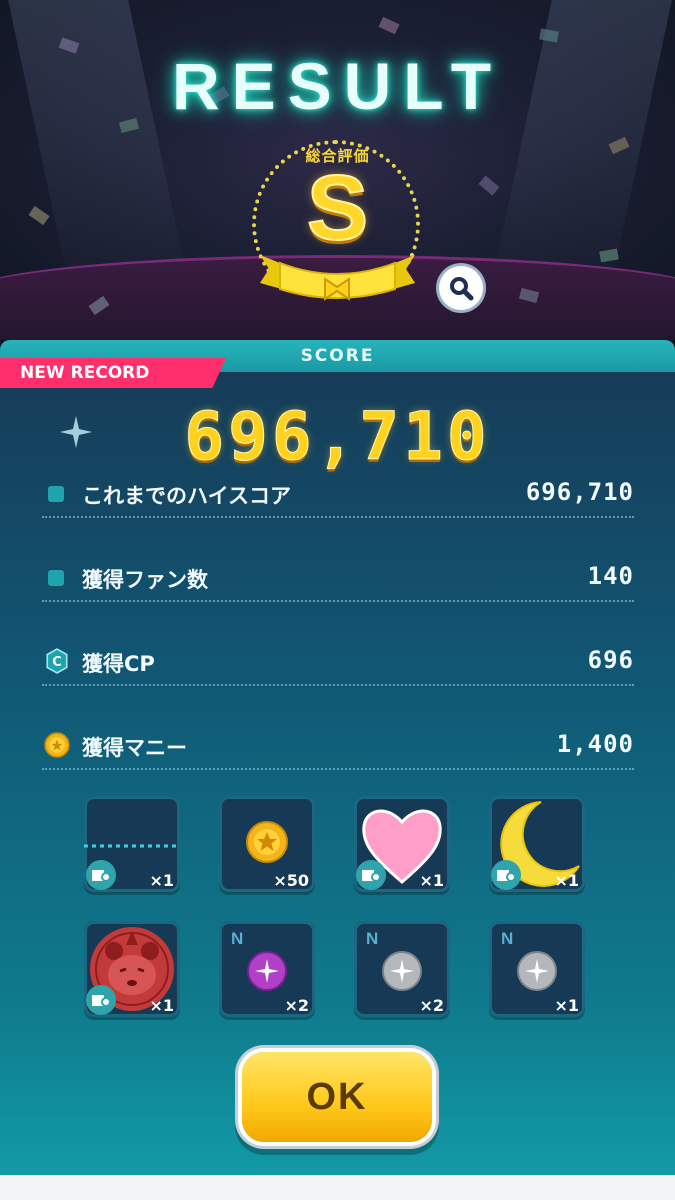 This screenshot has height=1200, width=675. What do you see at coordinates (57, 745) in the screenshot?
I see `money-coin-icon` at bounding box center [57, 745].